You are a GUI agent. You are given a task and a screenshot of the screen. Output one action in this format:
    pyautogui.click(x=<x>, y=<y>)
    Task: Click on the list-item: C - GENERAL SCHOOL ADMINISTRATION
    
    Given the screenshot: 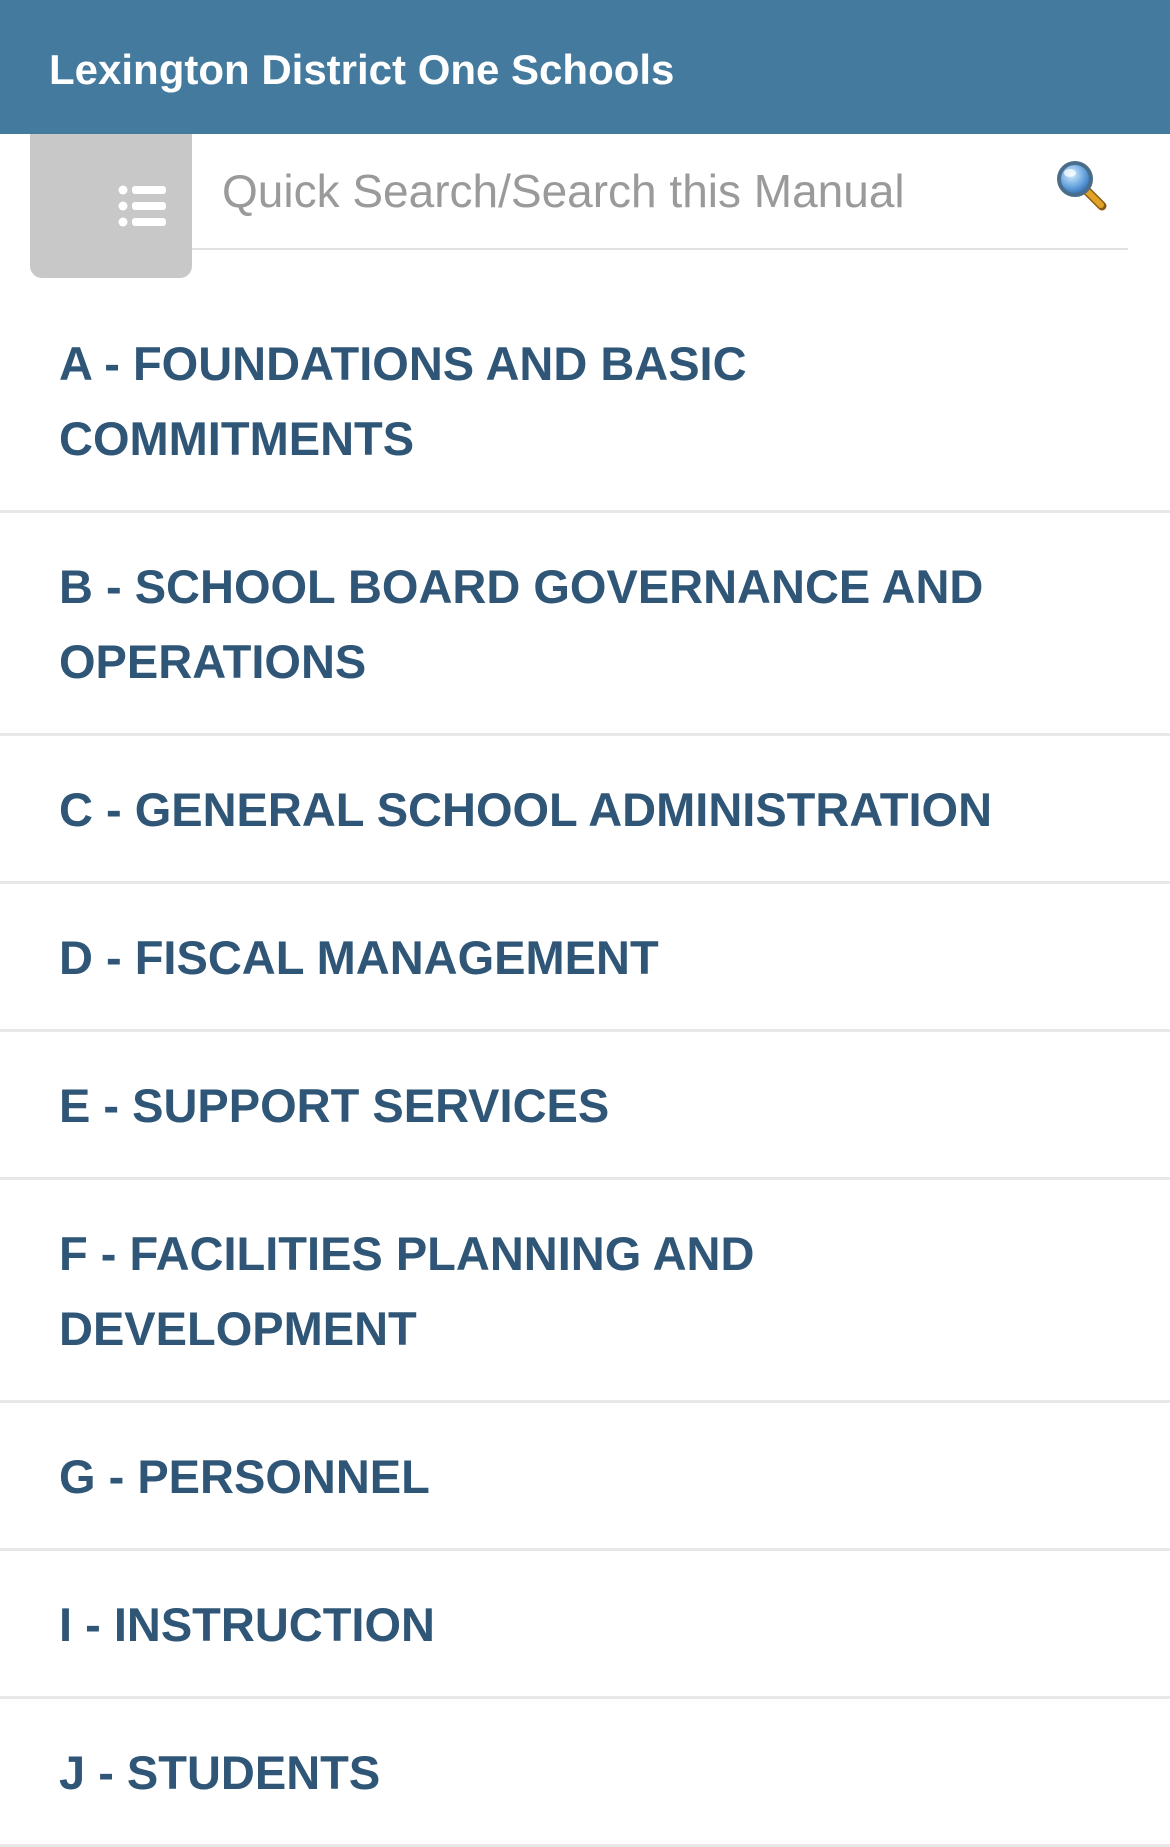 What is the action you would take?
    pyautogui.click(x=585, y=810)
    